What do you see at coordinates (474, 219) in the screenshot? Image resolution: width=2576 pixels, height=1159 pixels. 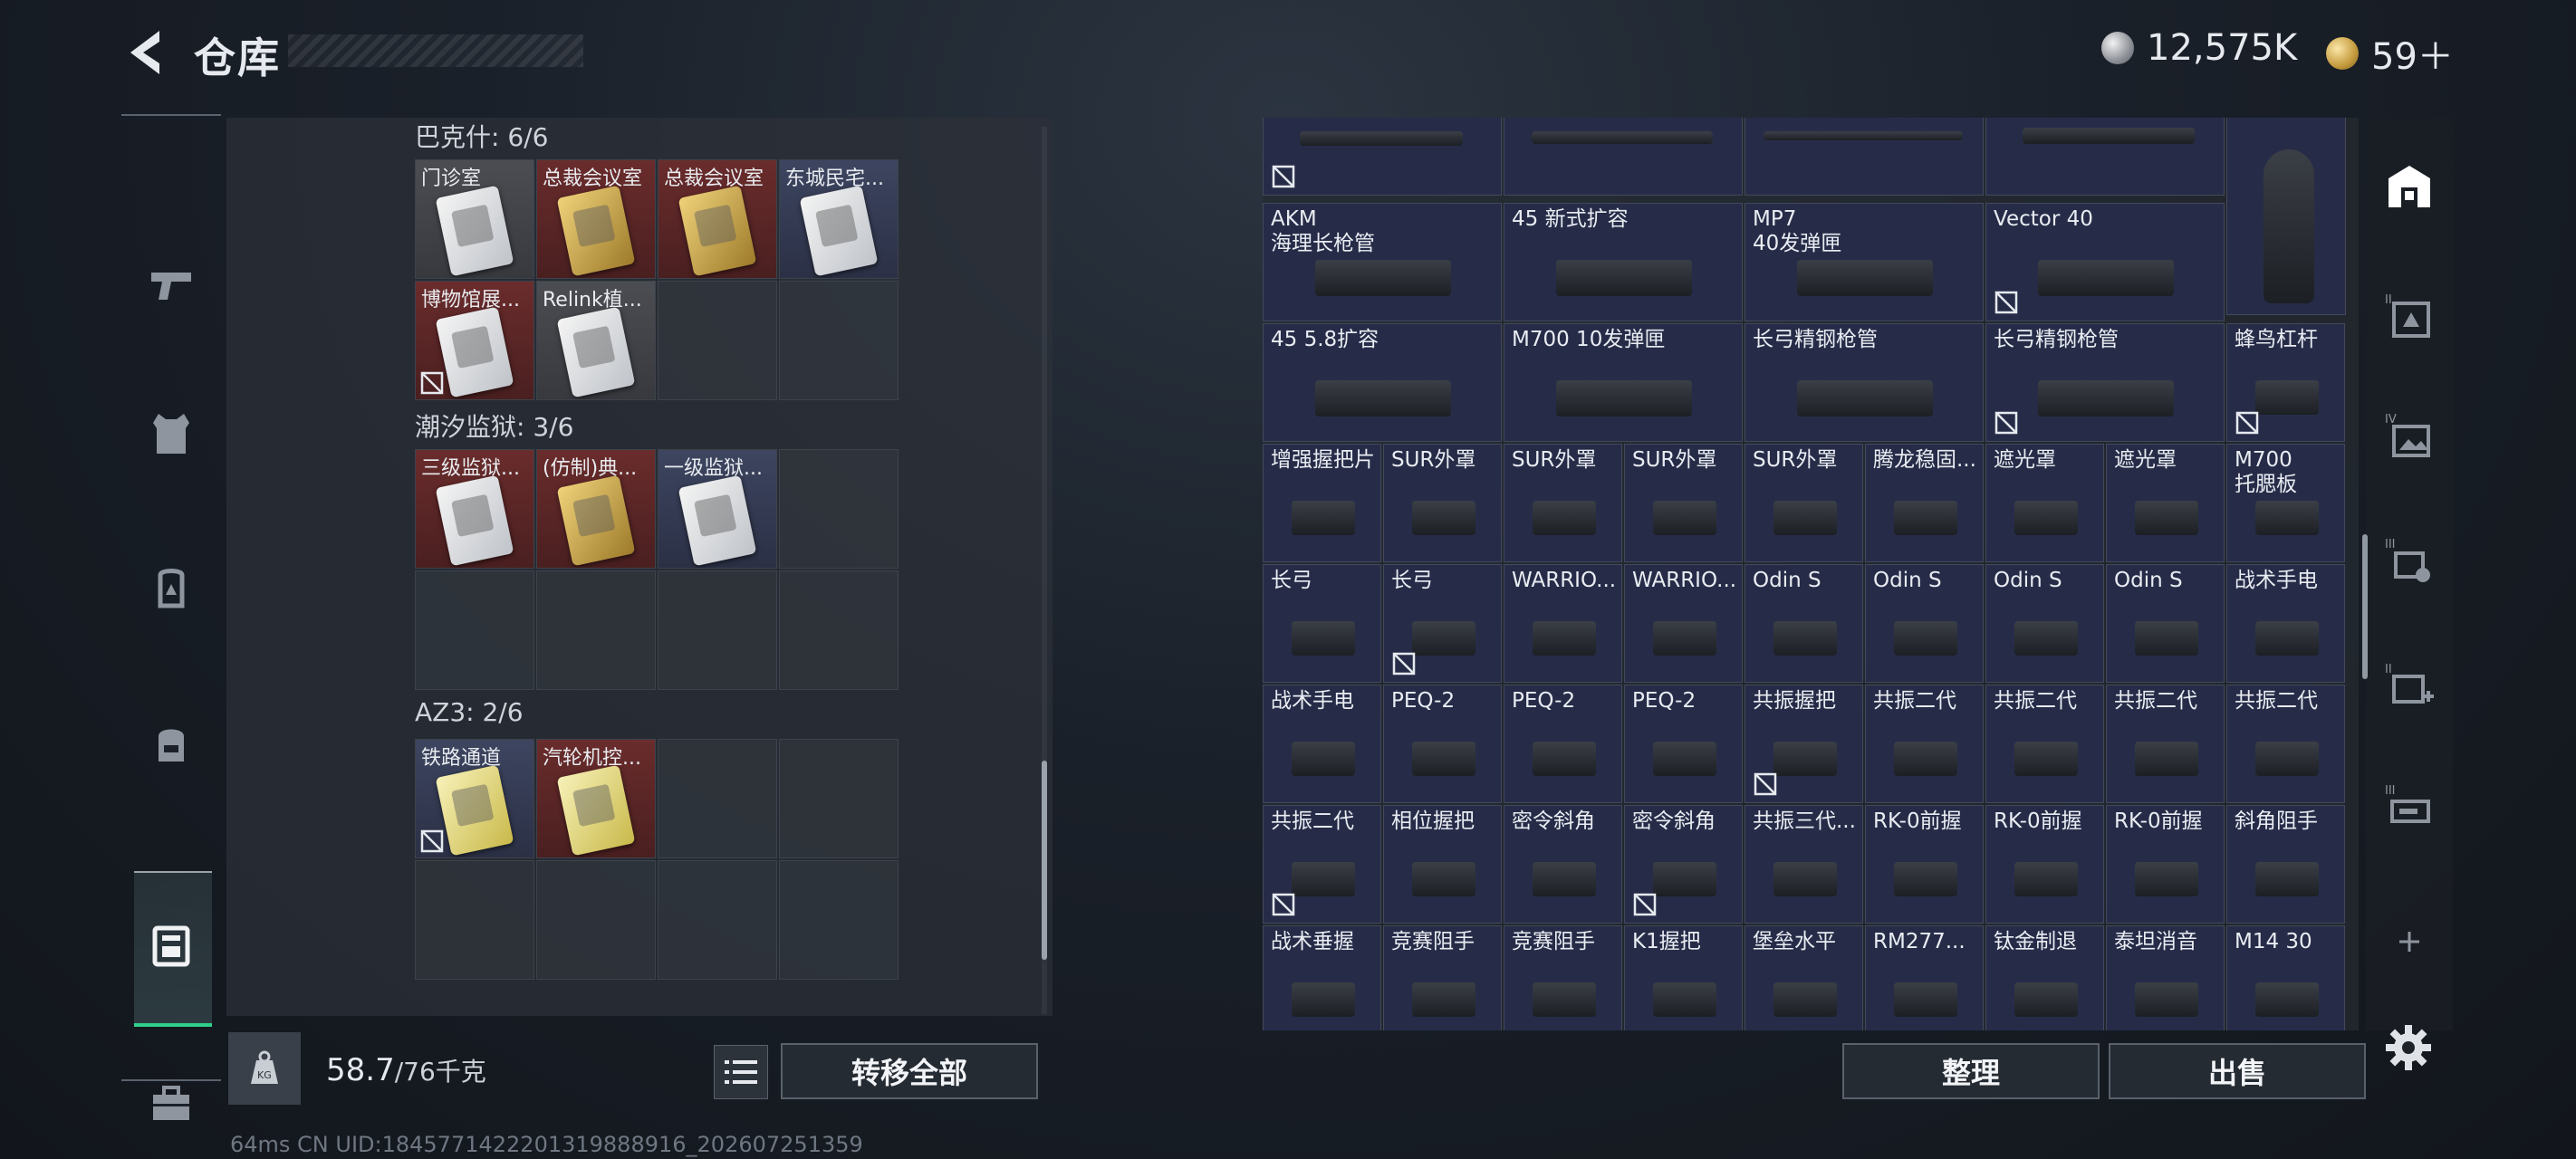 I see `keycard-slot: 门诊室` at bounding box center [474, 219].